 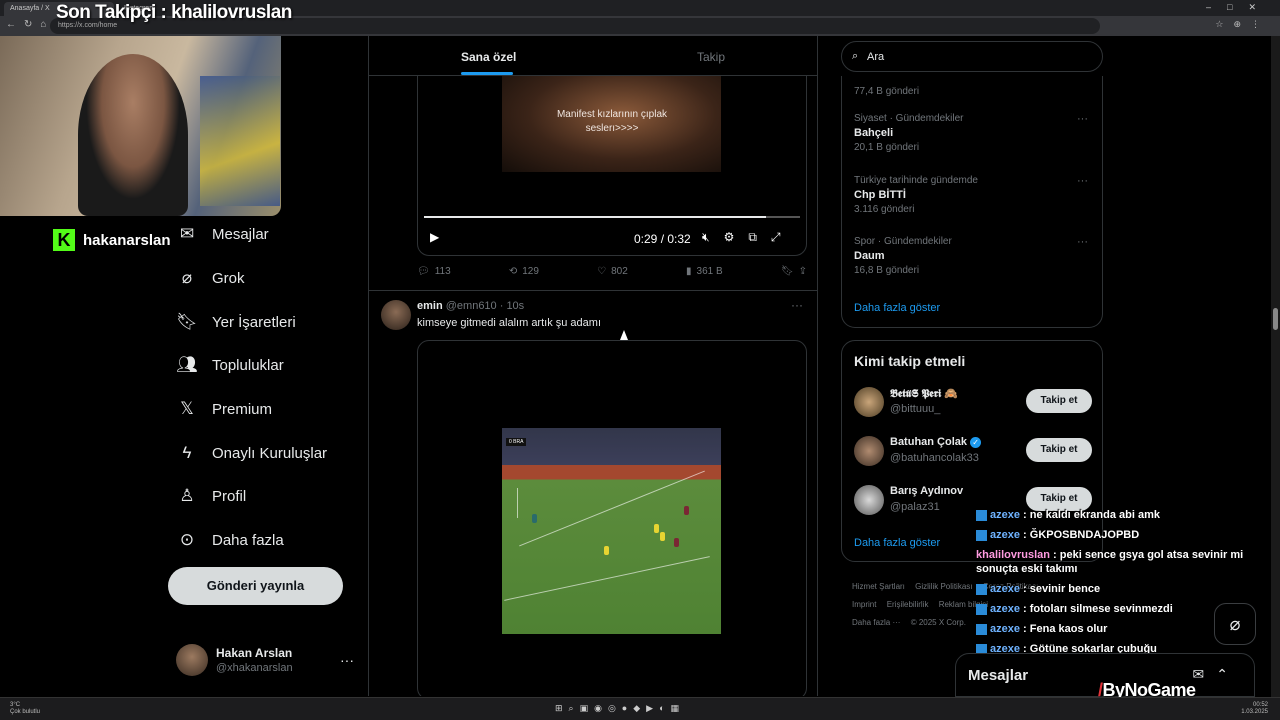 What do you see at coordinates (224, 409) in the screenshot?
I see `nav-item-premium: 𝕏 Premium` at bounding box center [224, 409].